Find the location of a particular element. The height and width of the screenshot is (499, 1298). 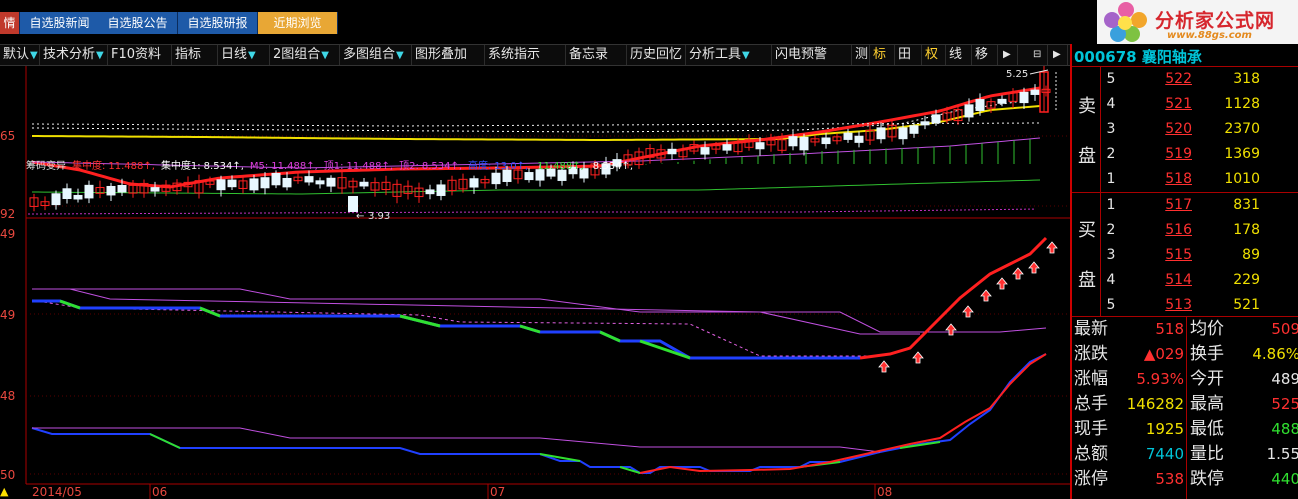

order-book-row: 5 522 318 is located at coordinates (1200, 79).